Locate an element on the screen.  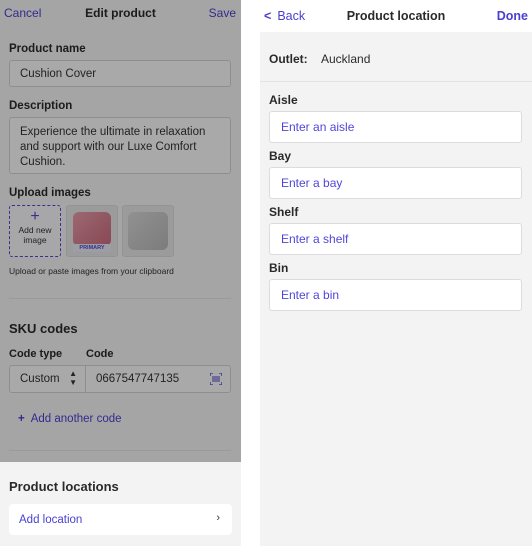
bin-label: Bin is located at coordinates (279, 268).